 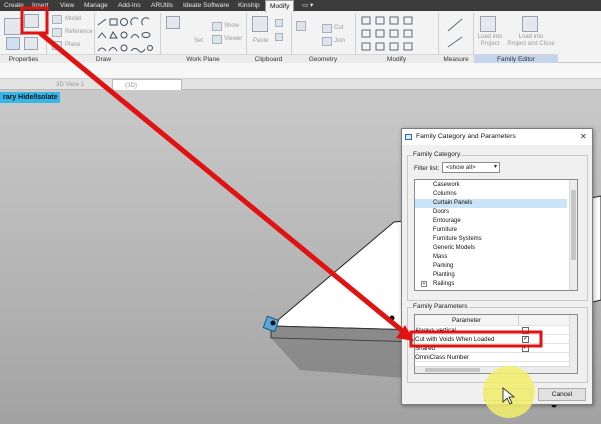 What do you see at coordinates (476, 339) in the screenshot?
I see `highlight-box-parameter` at bounding box center [476, 339].